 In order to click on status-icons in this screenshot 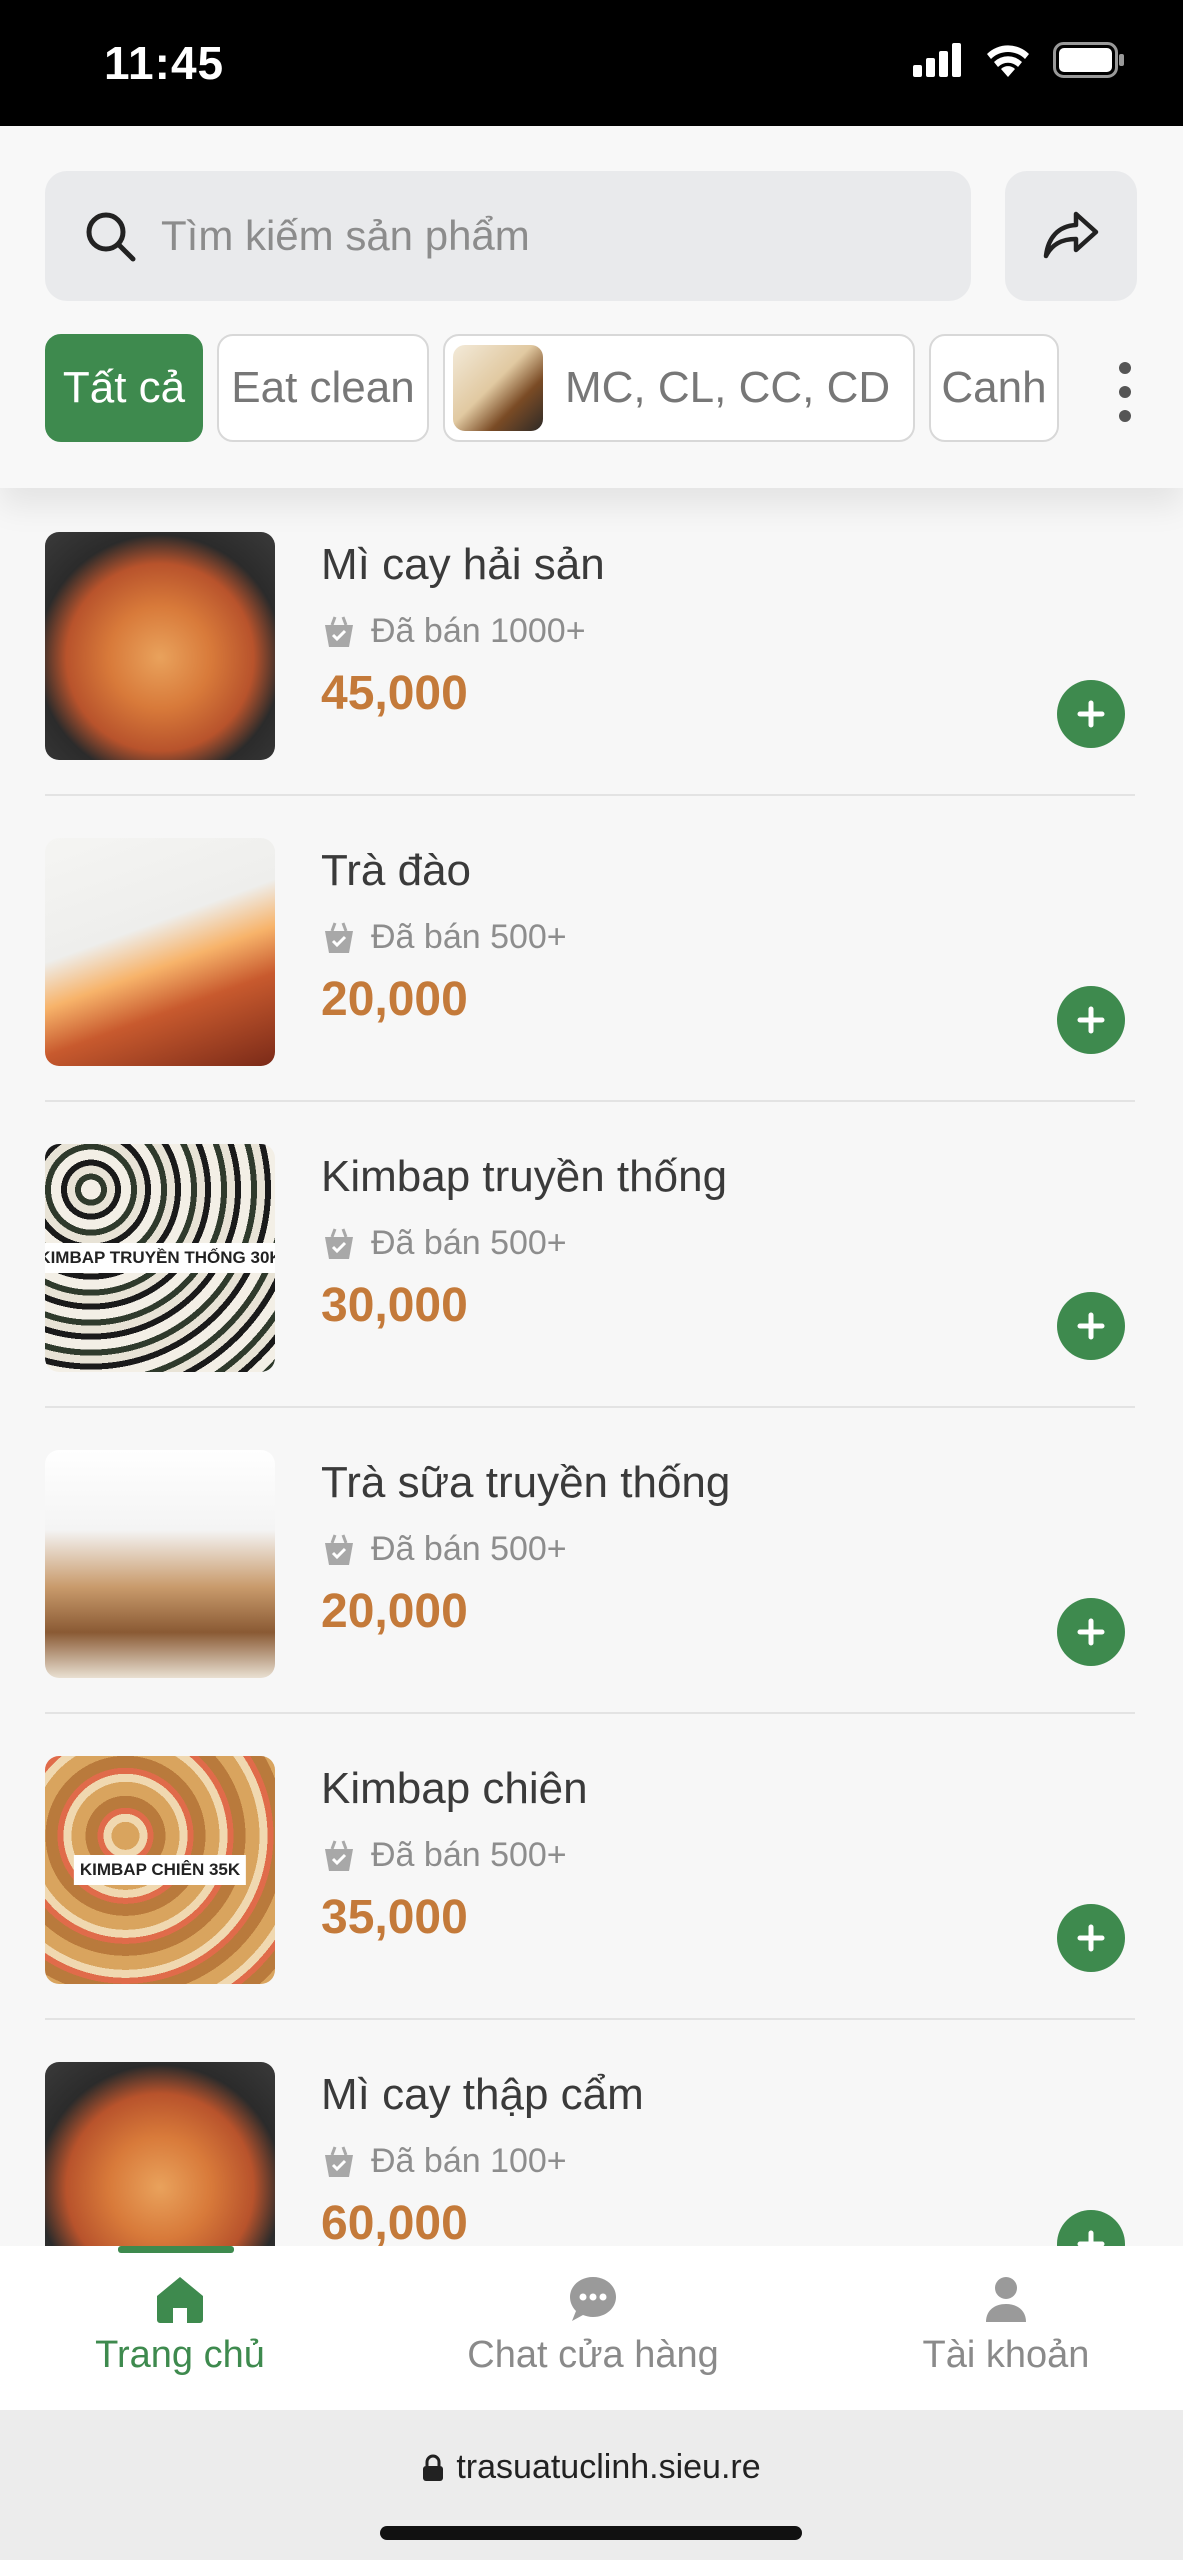, I will do `click(1019, 60)`.